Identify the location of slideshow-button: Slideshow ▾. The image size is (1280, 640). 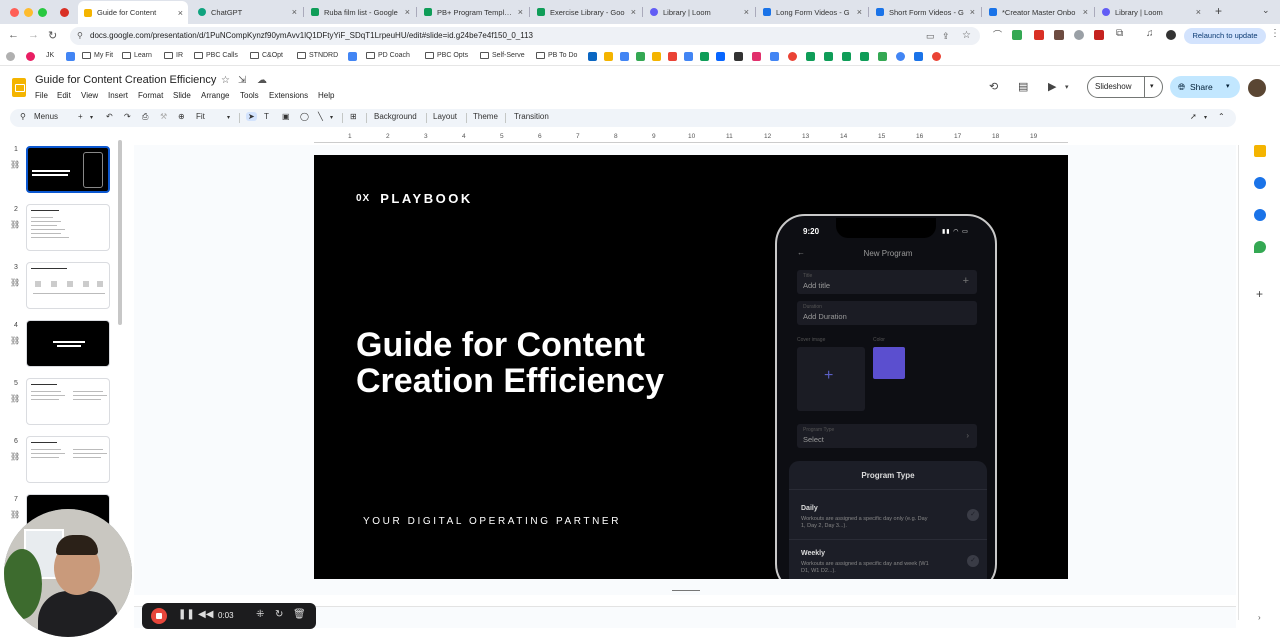
(1125, 87).